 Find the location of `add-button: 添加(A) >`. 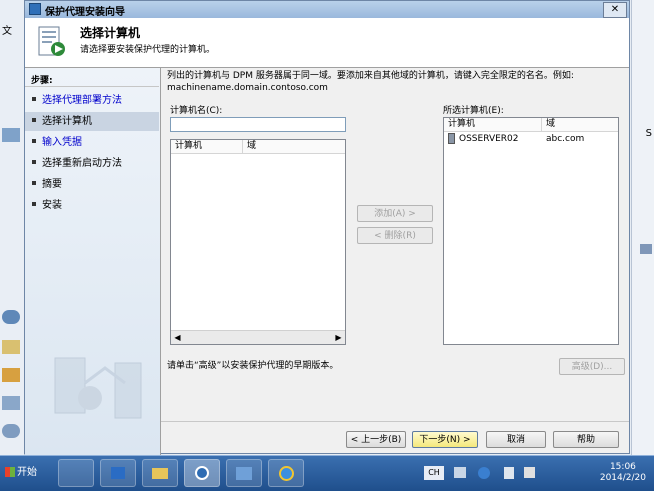

add-button: 添加(A) > is located at coordinates (395, 213).